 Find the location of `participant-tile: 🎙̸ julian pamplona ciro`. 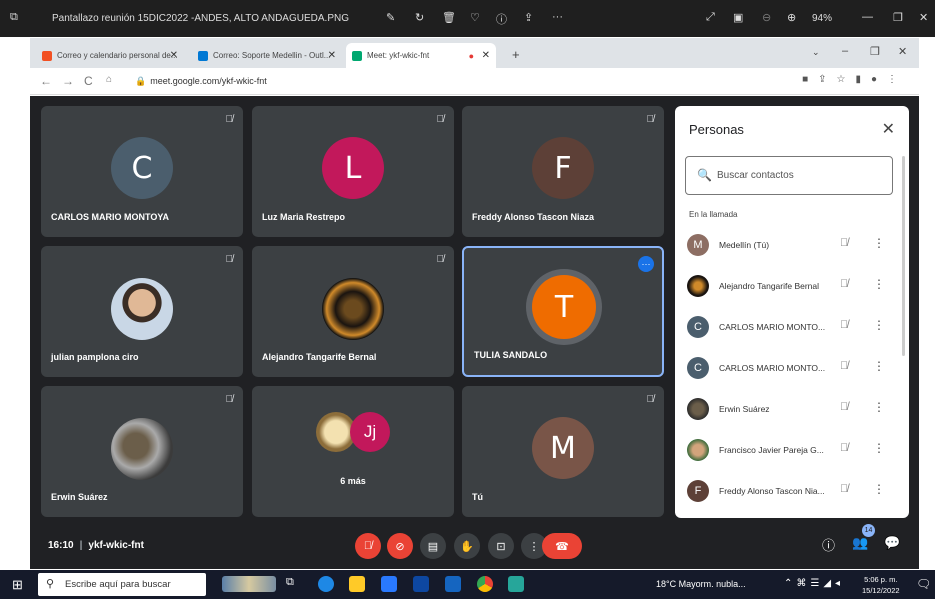

participant-tile: 🎙̸ julian pamplona ciro is located at coordinates (142, 311).